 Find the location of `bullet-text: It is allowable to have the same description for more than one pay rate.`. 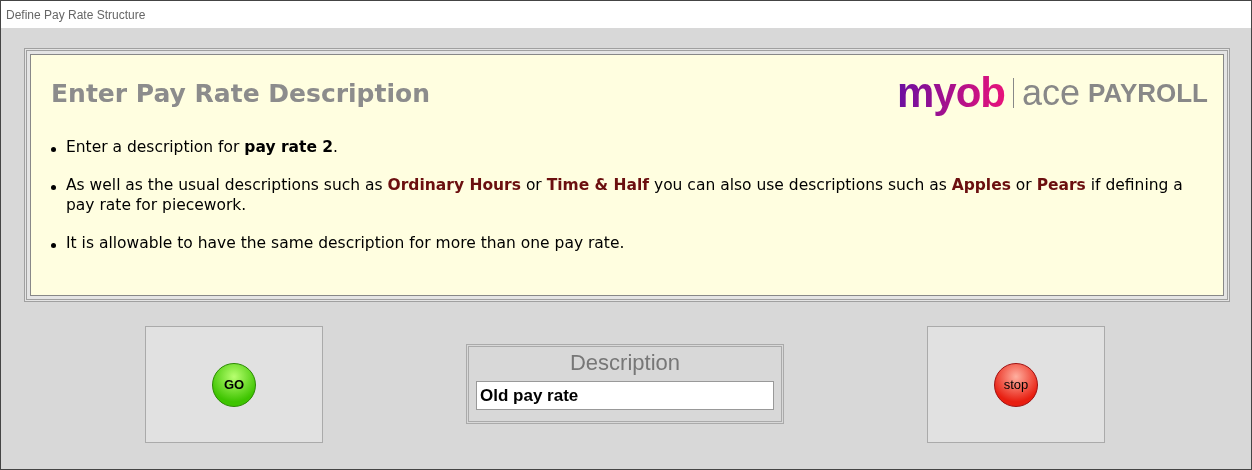

bullet-text: It is allowable to have the same description for more than one pay rate. is located at coordinates (345, 243).